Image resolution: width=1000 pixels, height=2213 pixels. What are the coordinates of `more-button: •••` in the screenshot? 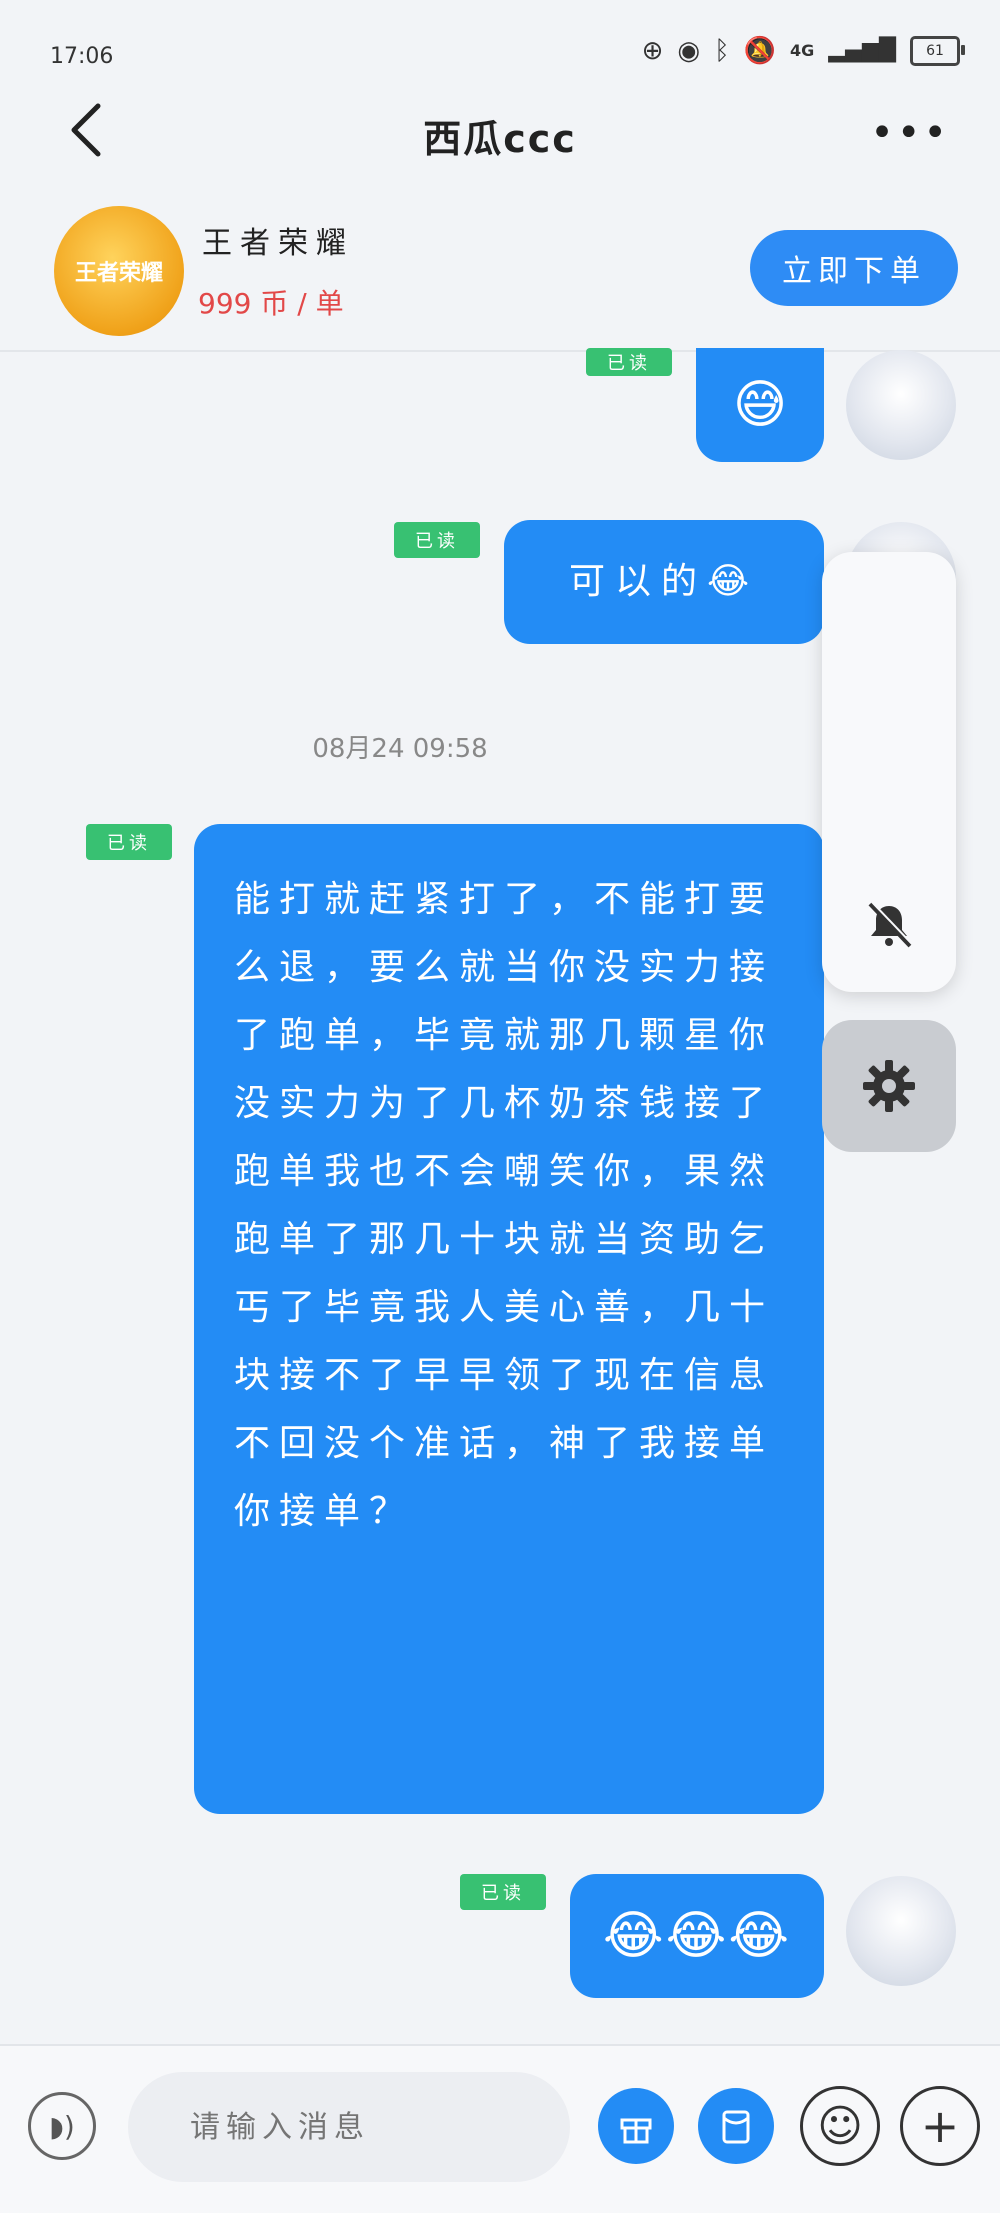 It's located at (910, 133).